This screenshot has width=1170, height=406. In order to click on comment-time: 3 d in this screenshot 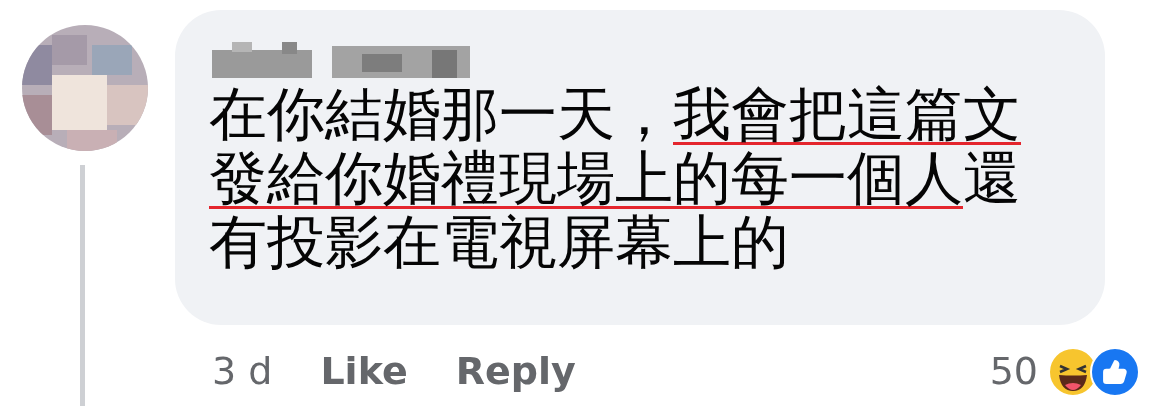, I will do `click(242, 371)`.